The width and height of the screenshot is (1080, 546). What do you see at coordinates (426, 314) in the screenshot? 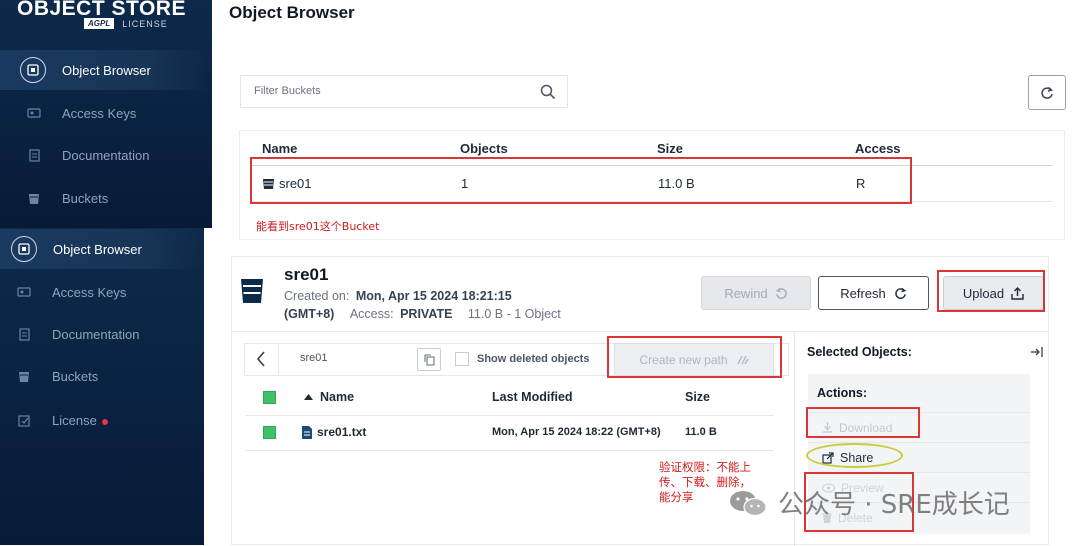
I see `access-value: PRIVATE` at bounding box center [426, 314].